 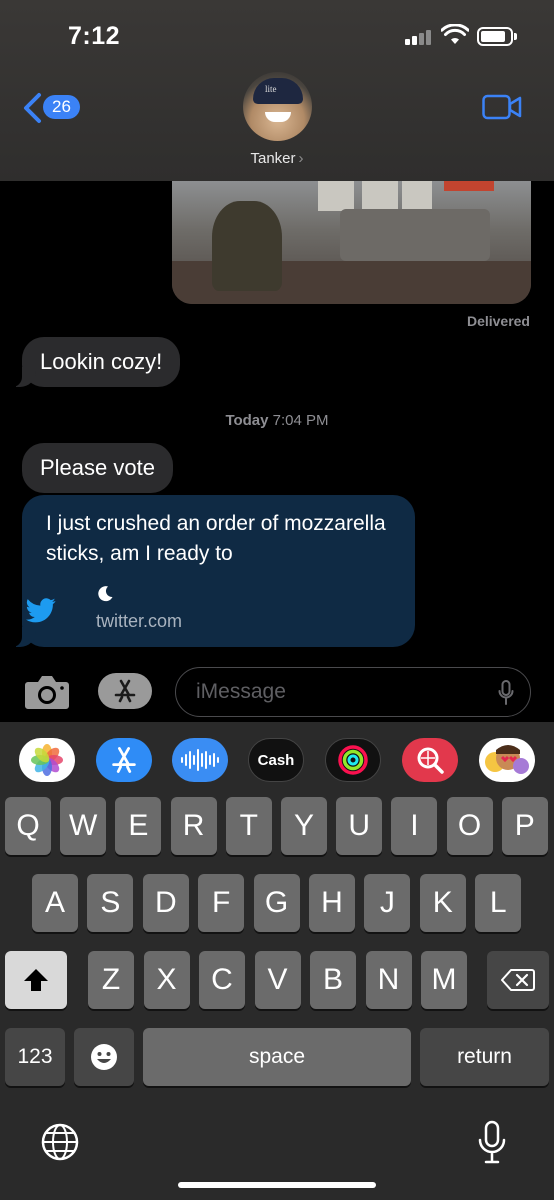 I want to click on key-g: G, so click(x=276, y=903).